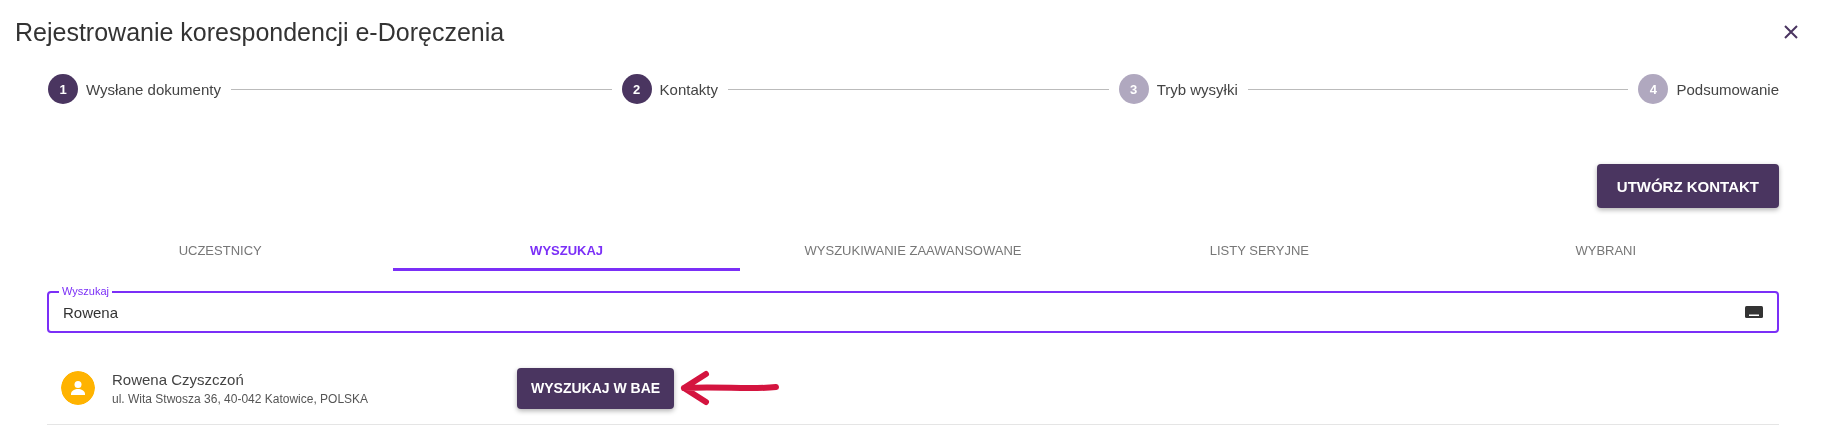 This screenshot has height=445, width=1821. I want to click on close-icon, so click(1791, 32).